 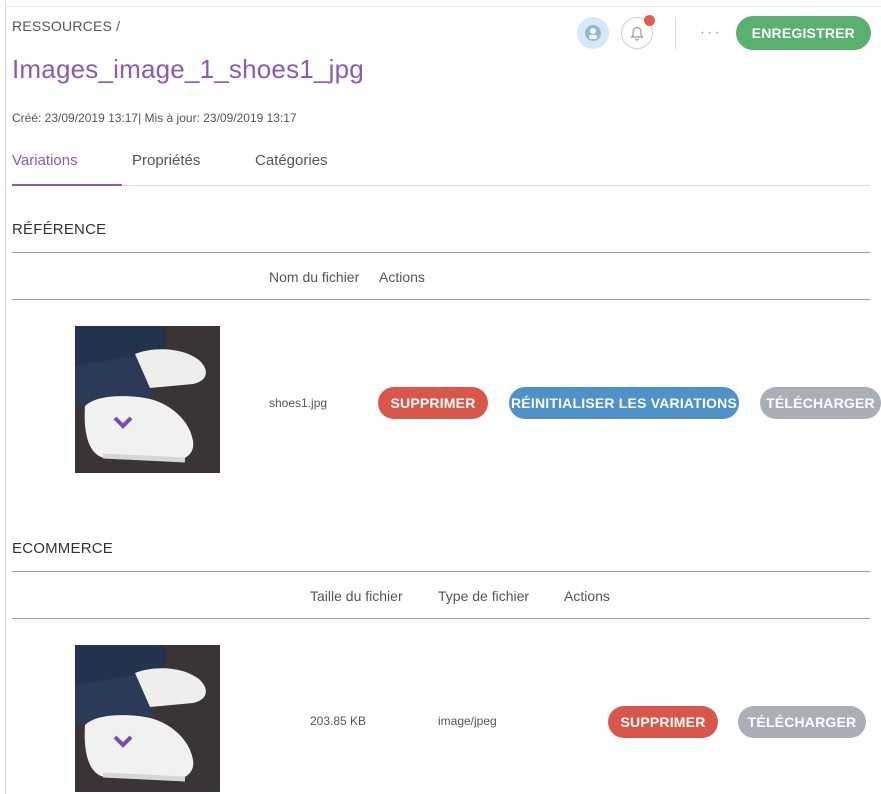 What do you see at coordinates (314, 277) in the screenshot?
I see `column-header-filename: Nom du fichier` at bounding box center [314, 277].